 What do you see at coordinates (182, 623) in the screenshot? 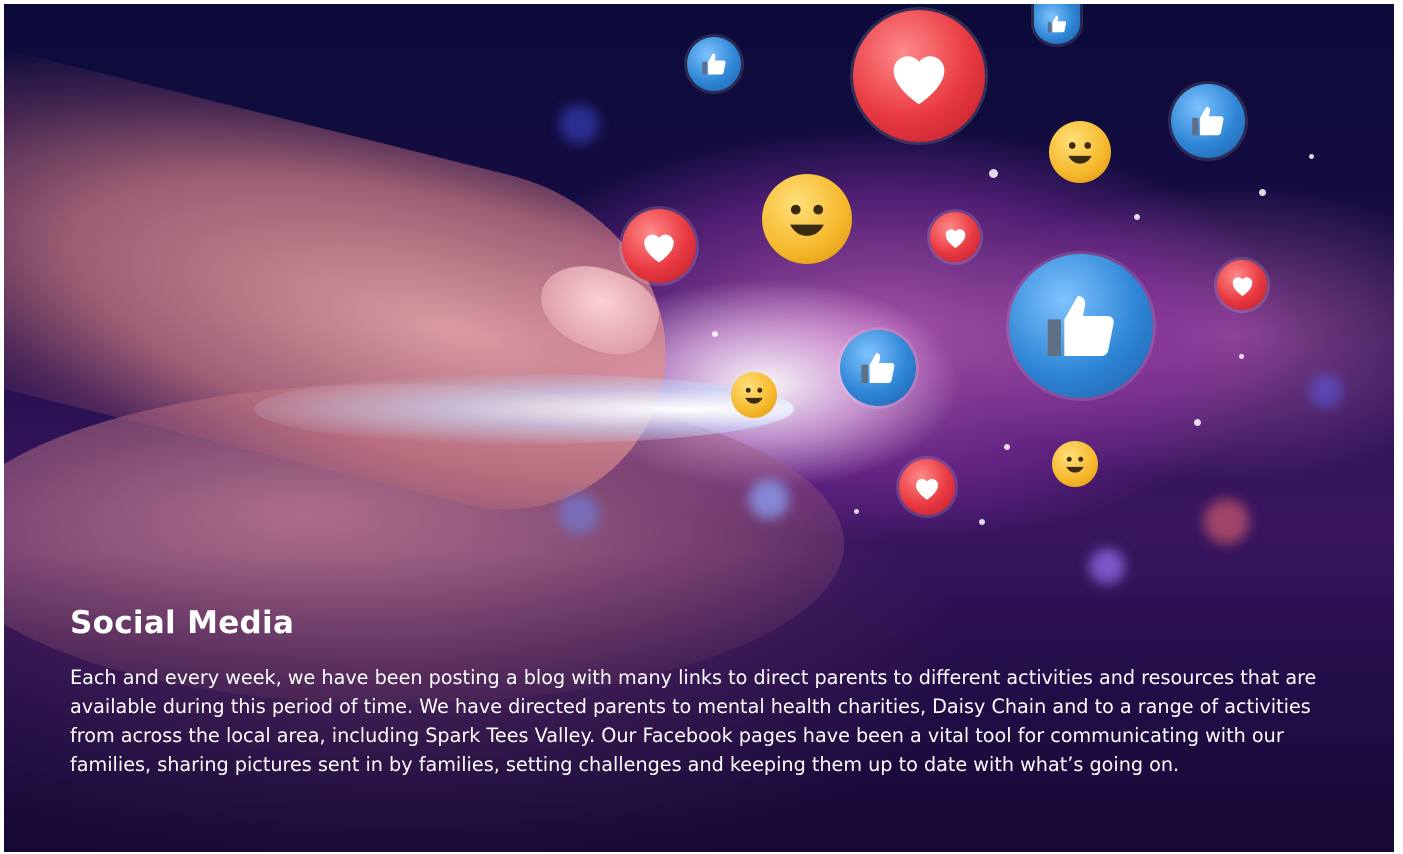
I see `article-title: Social Media` at bounding box center [182, 623].